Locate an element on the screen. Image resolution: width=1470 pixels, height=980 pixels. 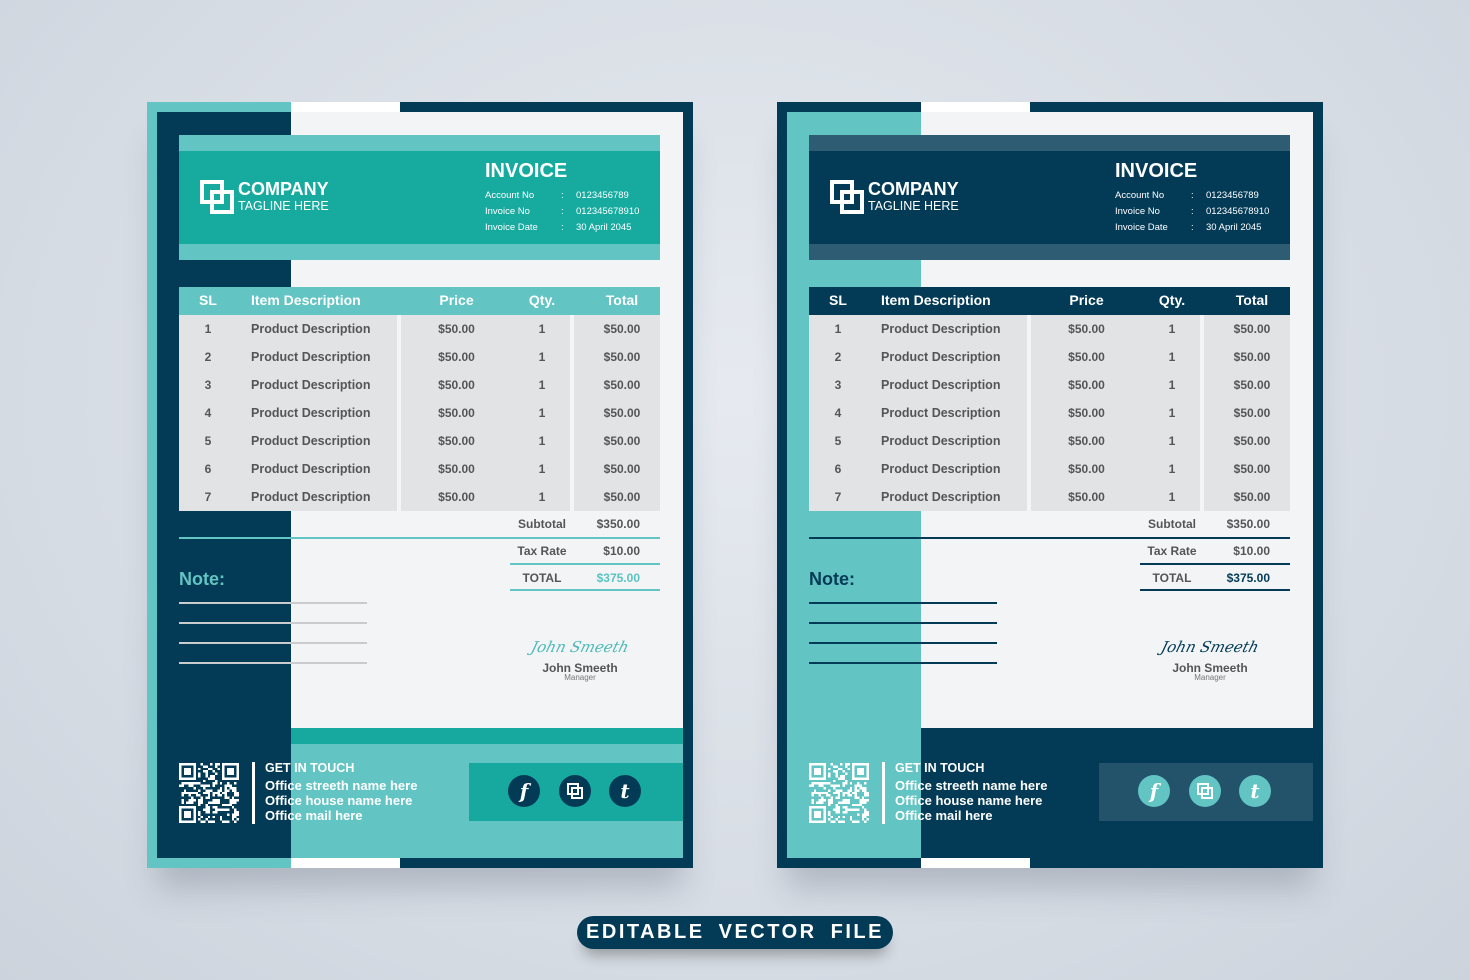
cell-sl: 4 is located at coordinates (838, 413).